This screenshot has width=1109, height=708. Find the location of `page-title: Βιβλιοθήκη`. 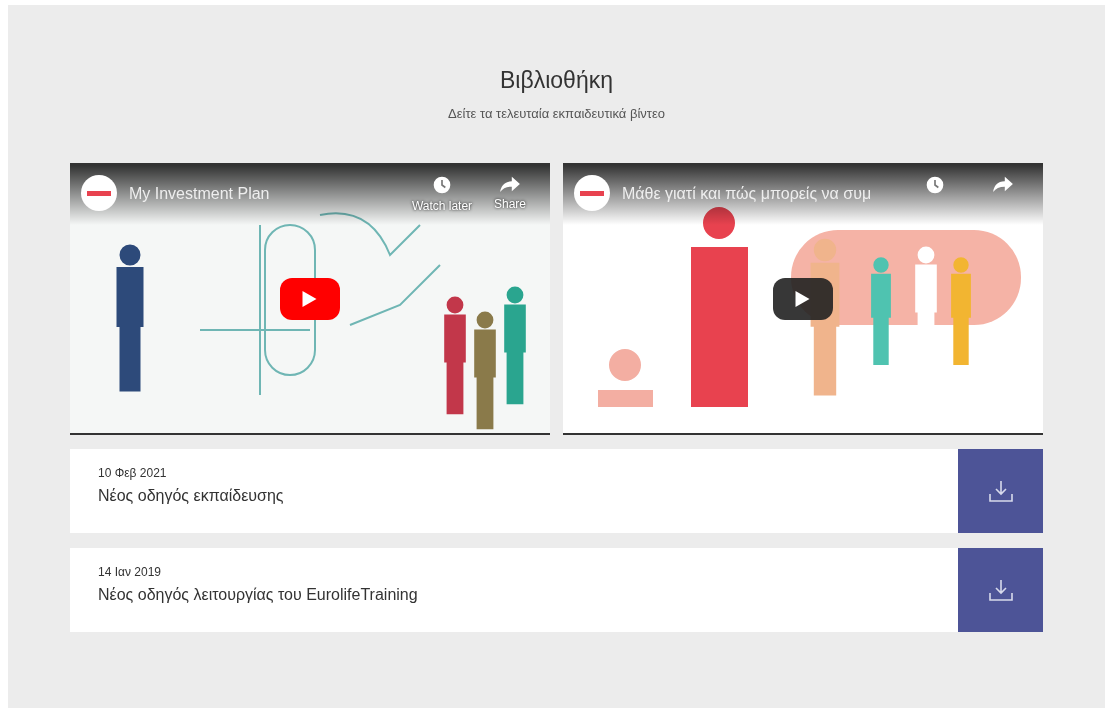

page-title: Βιβλιοθήκη is located at coordinates (556, 80).